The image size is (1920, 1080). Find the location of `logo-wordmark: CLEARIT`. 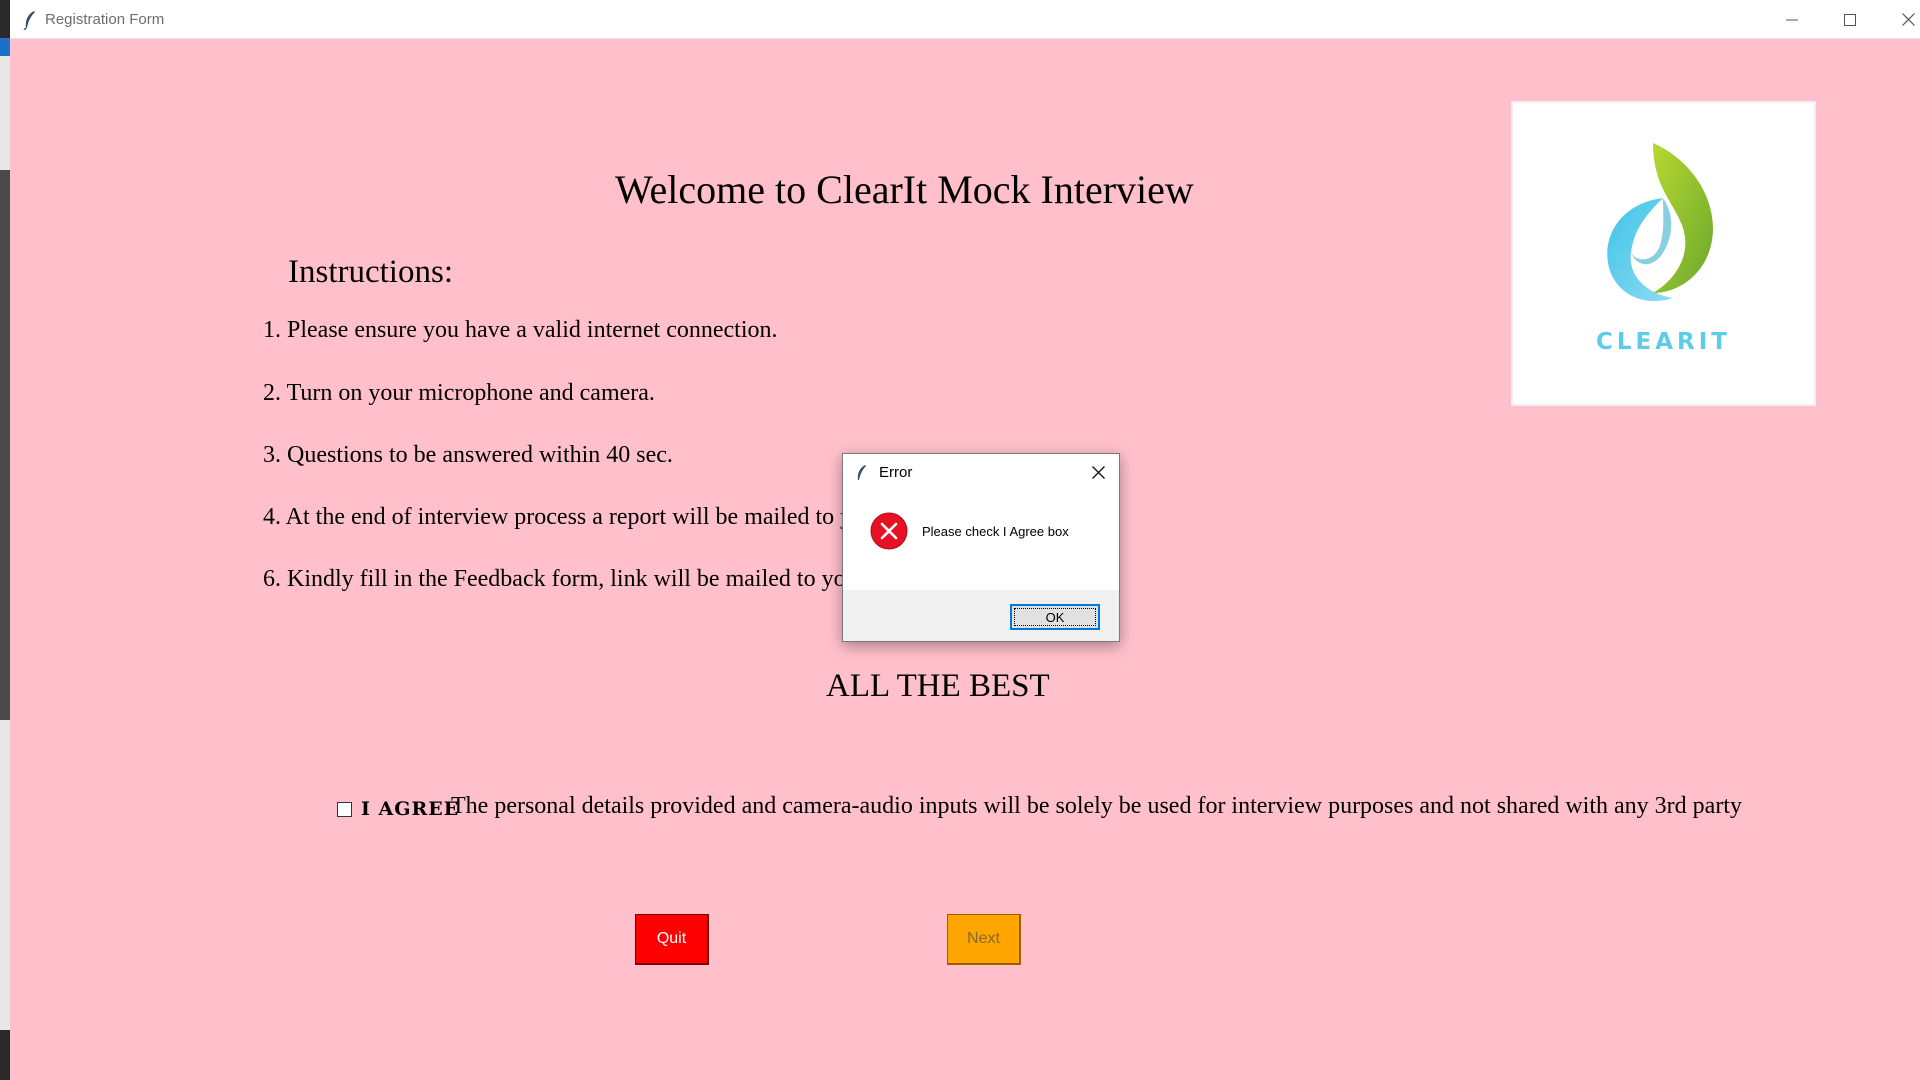

logo-wordmark: CLEARIT is located at coordinates (1663, 342).